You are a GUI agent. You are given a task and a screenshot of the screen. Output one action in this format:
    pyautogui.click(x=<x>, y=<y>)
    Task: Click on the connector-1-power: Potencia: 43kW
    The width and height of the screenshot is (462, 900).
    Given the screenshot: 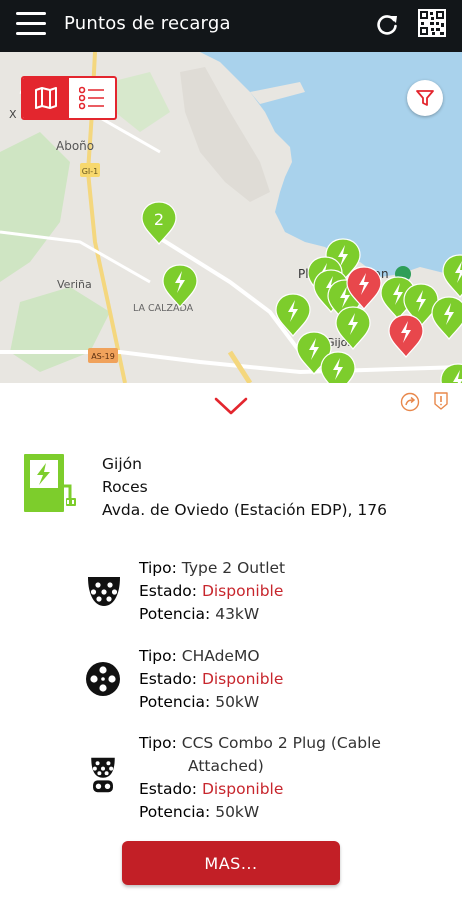 What is the action you would take?
    pyautogui.click(x=199, y=614)
    